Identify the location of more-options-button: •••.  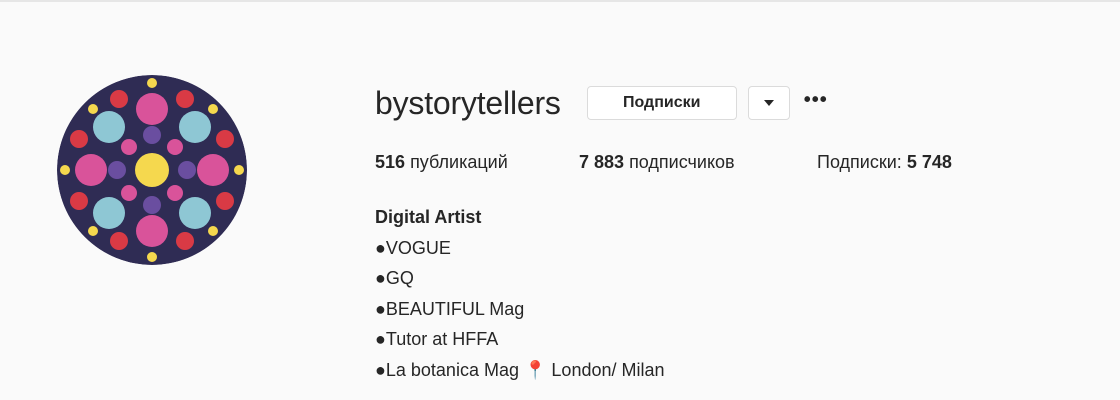
(816, 103).